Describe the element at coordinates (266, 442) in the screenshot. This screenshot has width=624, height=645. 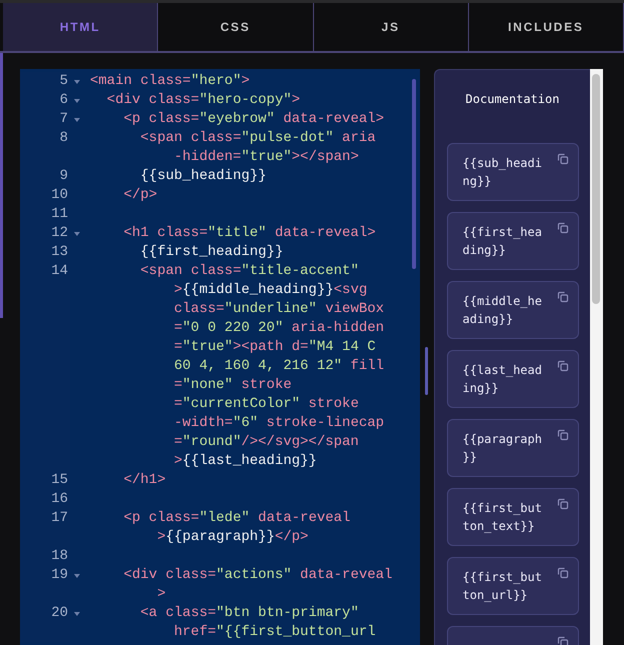
I see `code-line: ="round"/></svg></span` at that location.